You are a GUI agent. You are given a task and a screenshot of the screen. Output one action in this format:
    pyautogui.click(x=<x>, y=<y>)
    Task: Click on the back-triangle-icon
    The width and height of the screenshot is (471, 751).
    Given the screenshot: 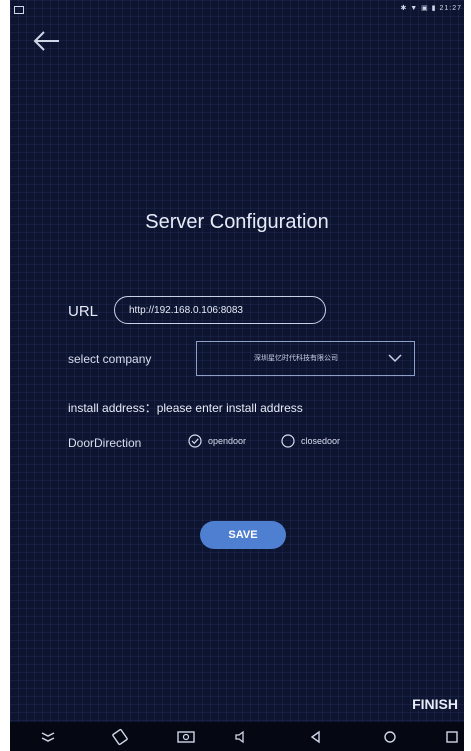 What is the action you would take?
    pyautogui.click(x=315, y=737)
    